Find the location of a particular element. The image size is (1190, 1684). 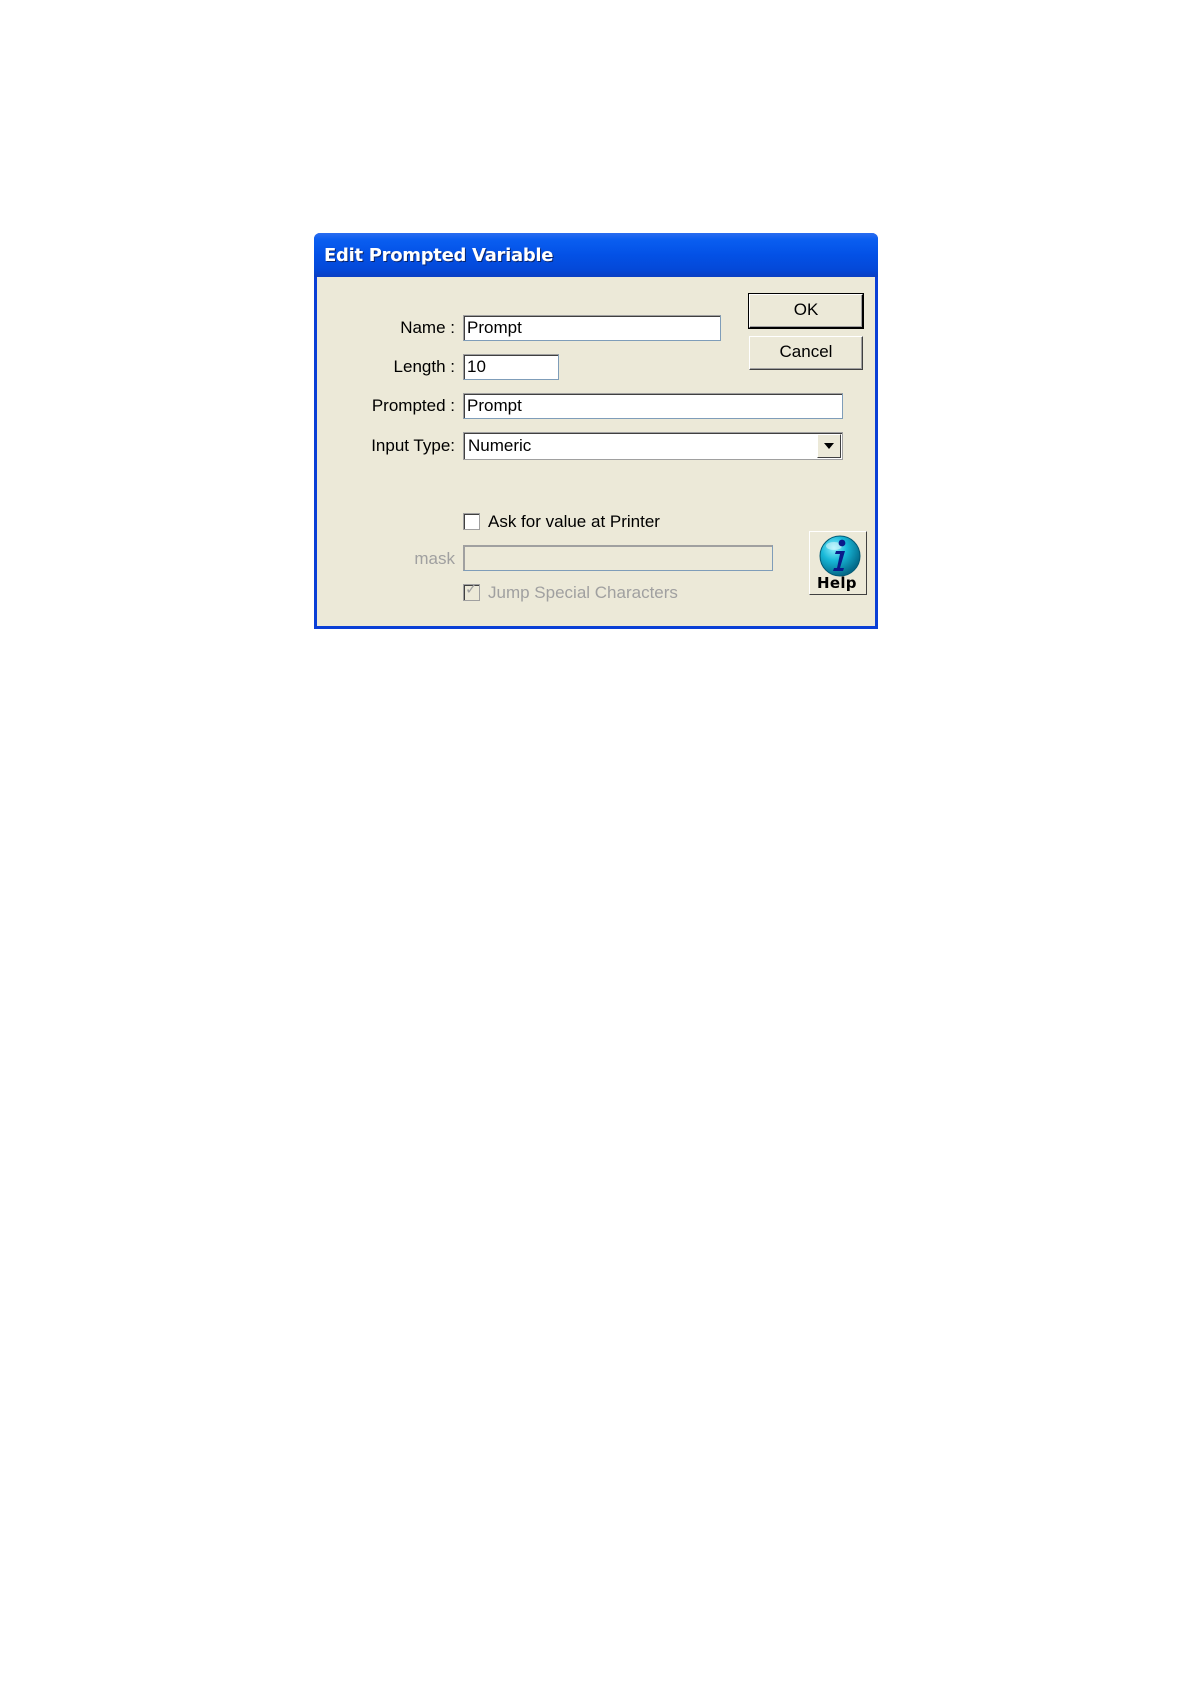

input-type-selected-value: Numeric is located at coordinates (500, 445).